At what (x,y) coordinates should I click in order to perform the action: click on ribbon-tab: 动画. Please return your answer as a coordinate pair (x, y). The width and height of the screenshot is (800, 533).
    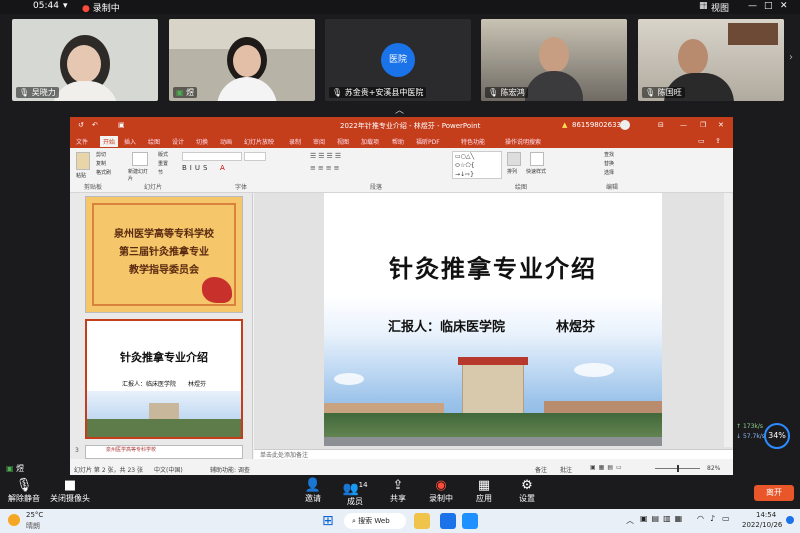
    Looking at the image, I should click on (226, 141).